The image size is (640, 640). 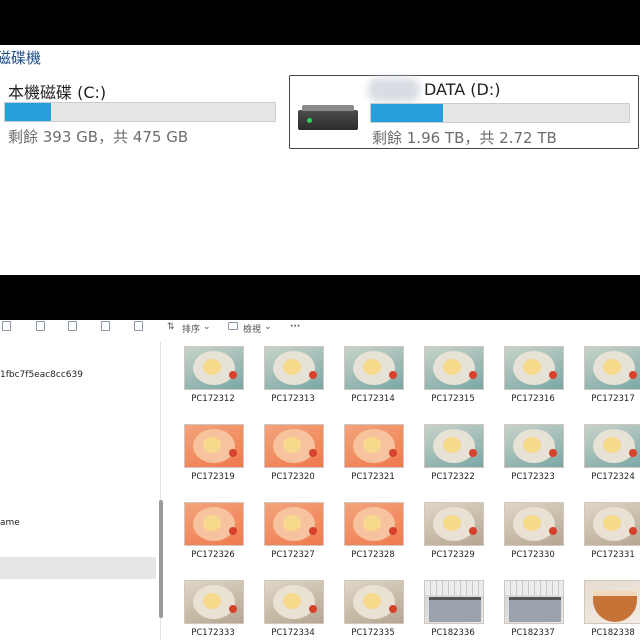 What do you see at coordinates (462, 89) in the screenshot?
I see `drive-d-name: DATA (D:)` at bounding box center [462, 89].